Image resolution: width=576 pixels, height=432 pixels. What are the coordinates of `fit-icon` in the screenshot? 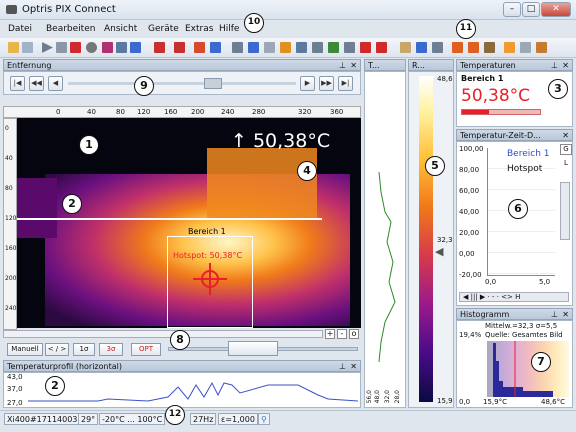 It's located at (437, 47).